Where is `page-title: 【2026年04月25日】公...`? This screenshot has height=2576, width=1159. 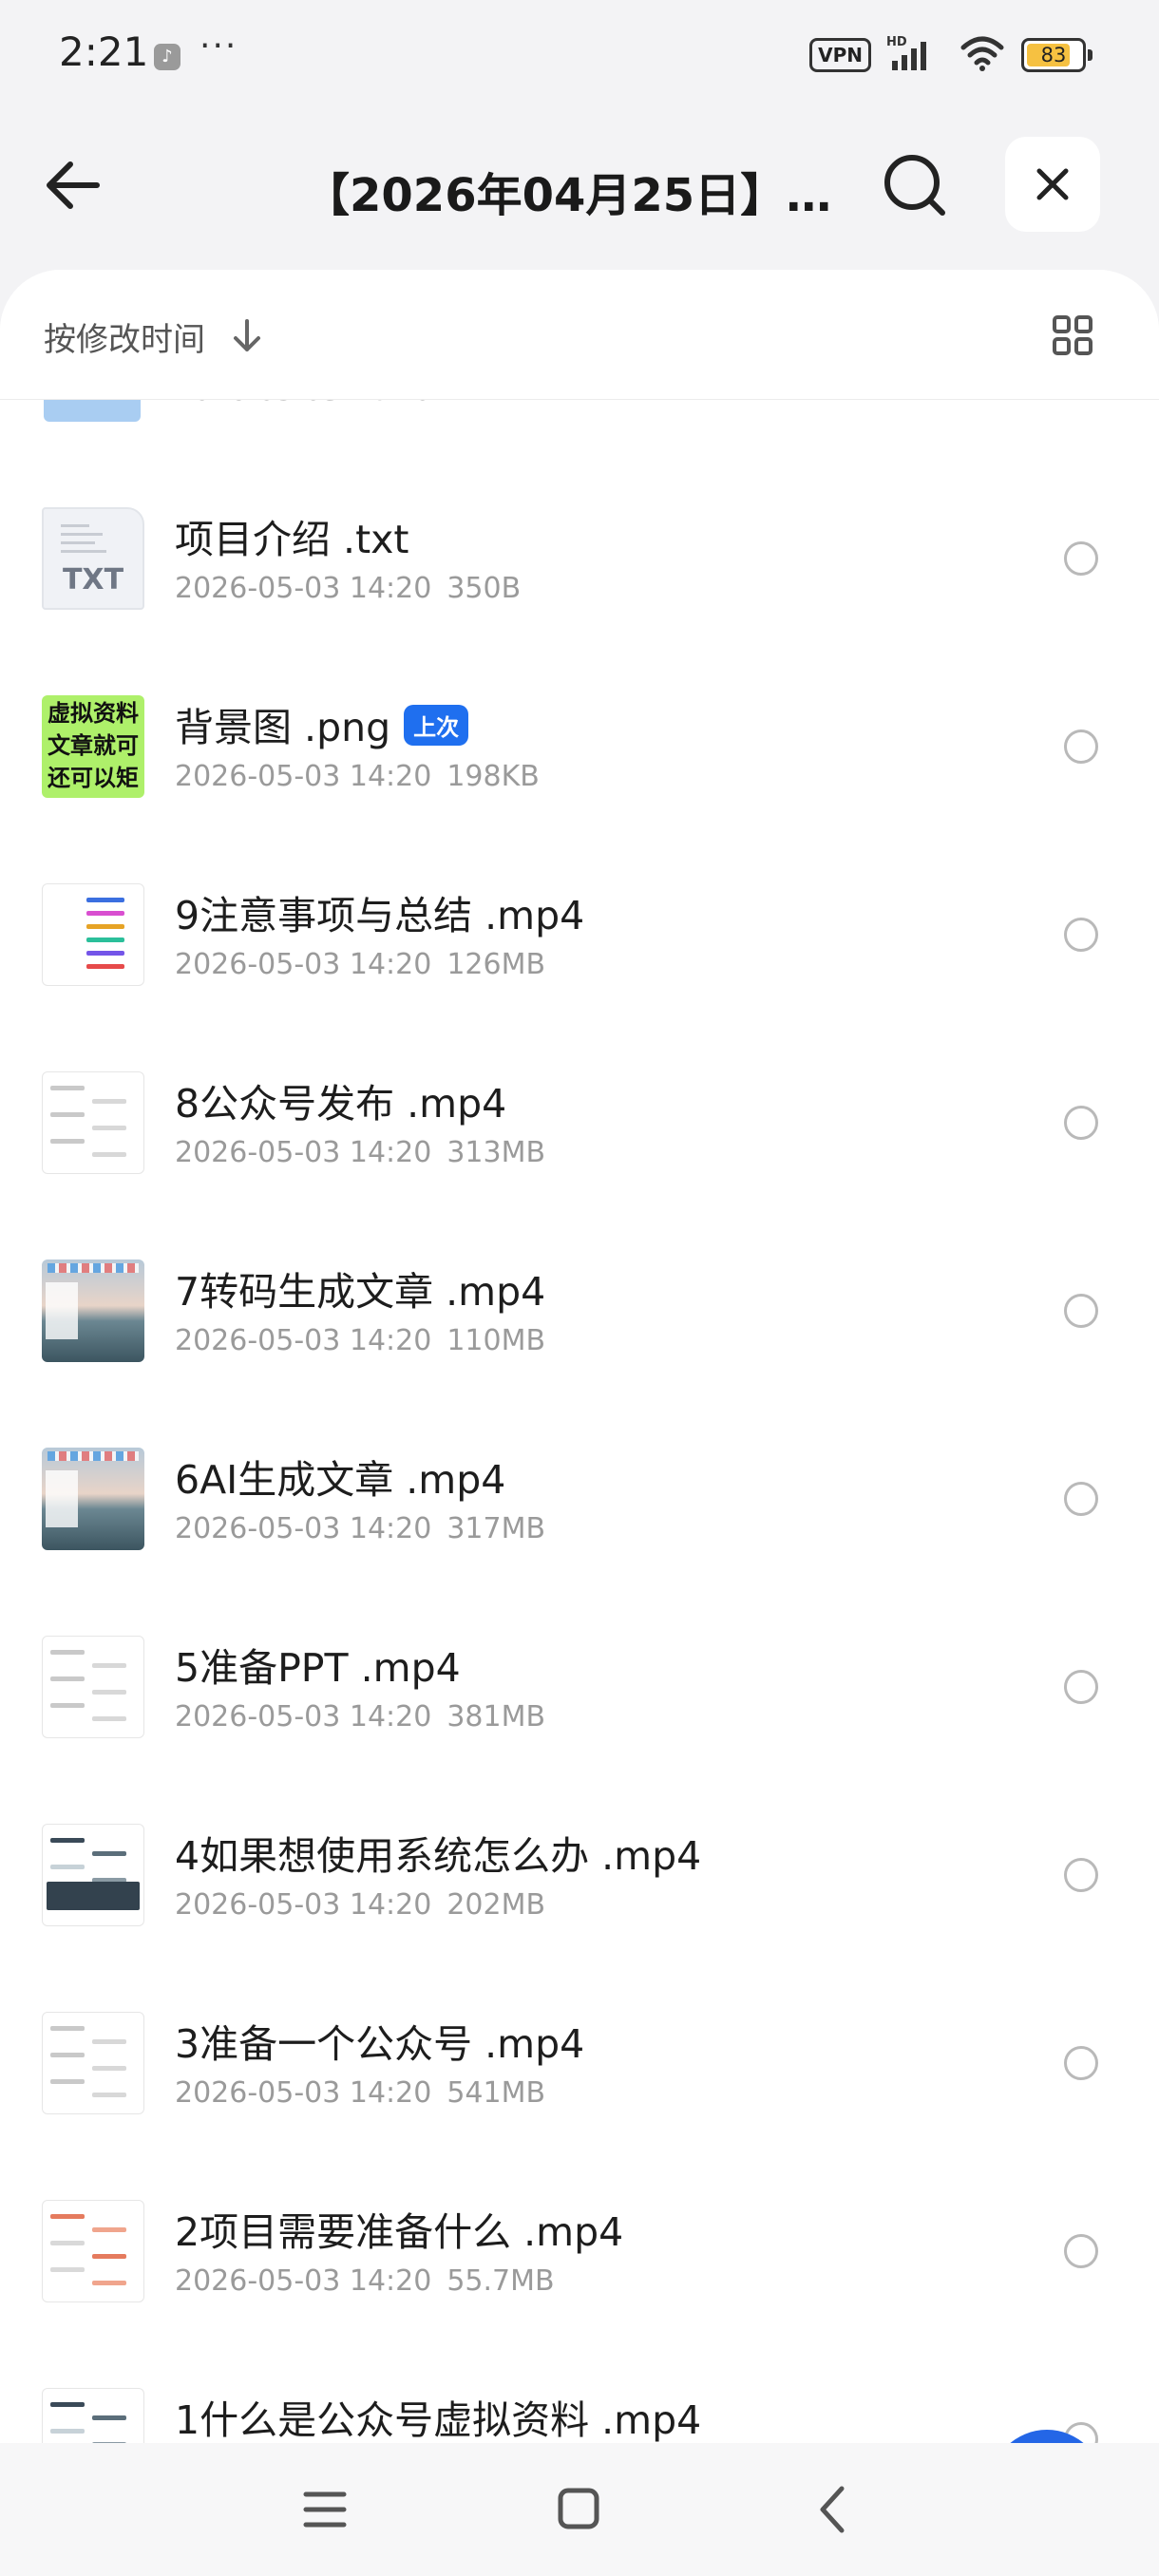 page-title: 【2026年04月25日】公... is located at coordinates (575, 195).